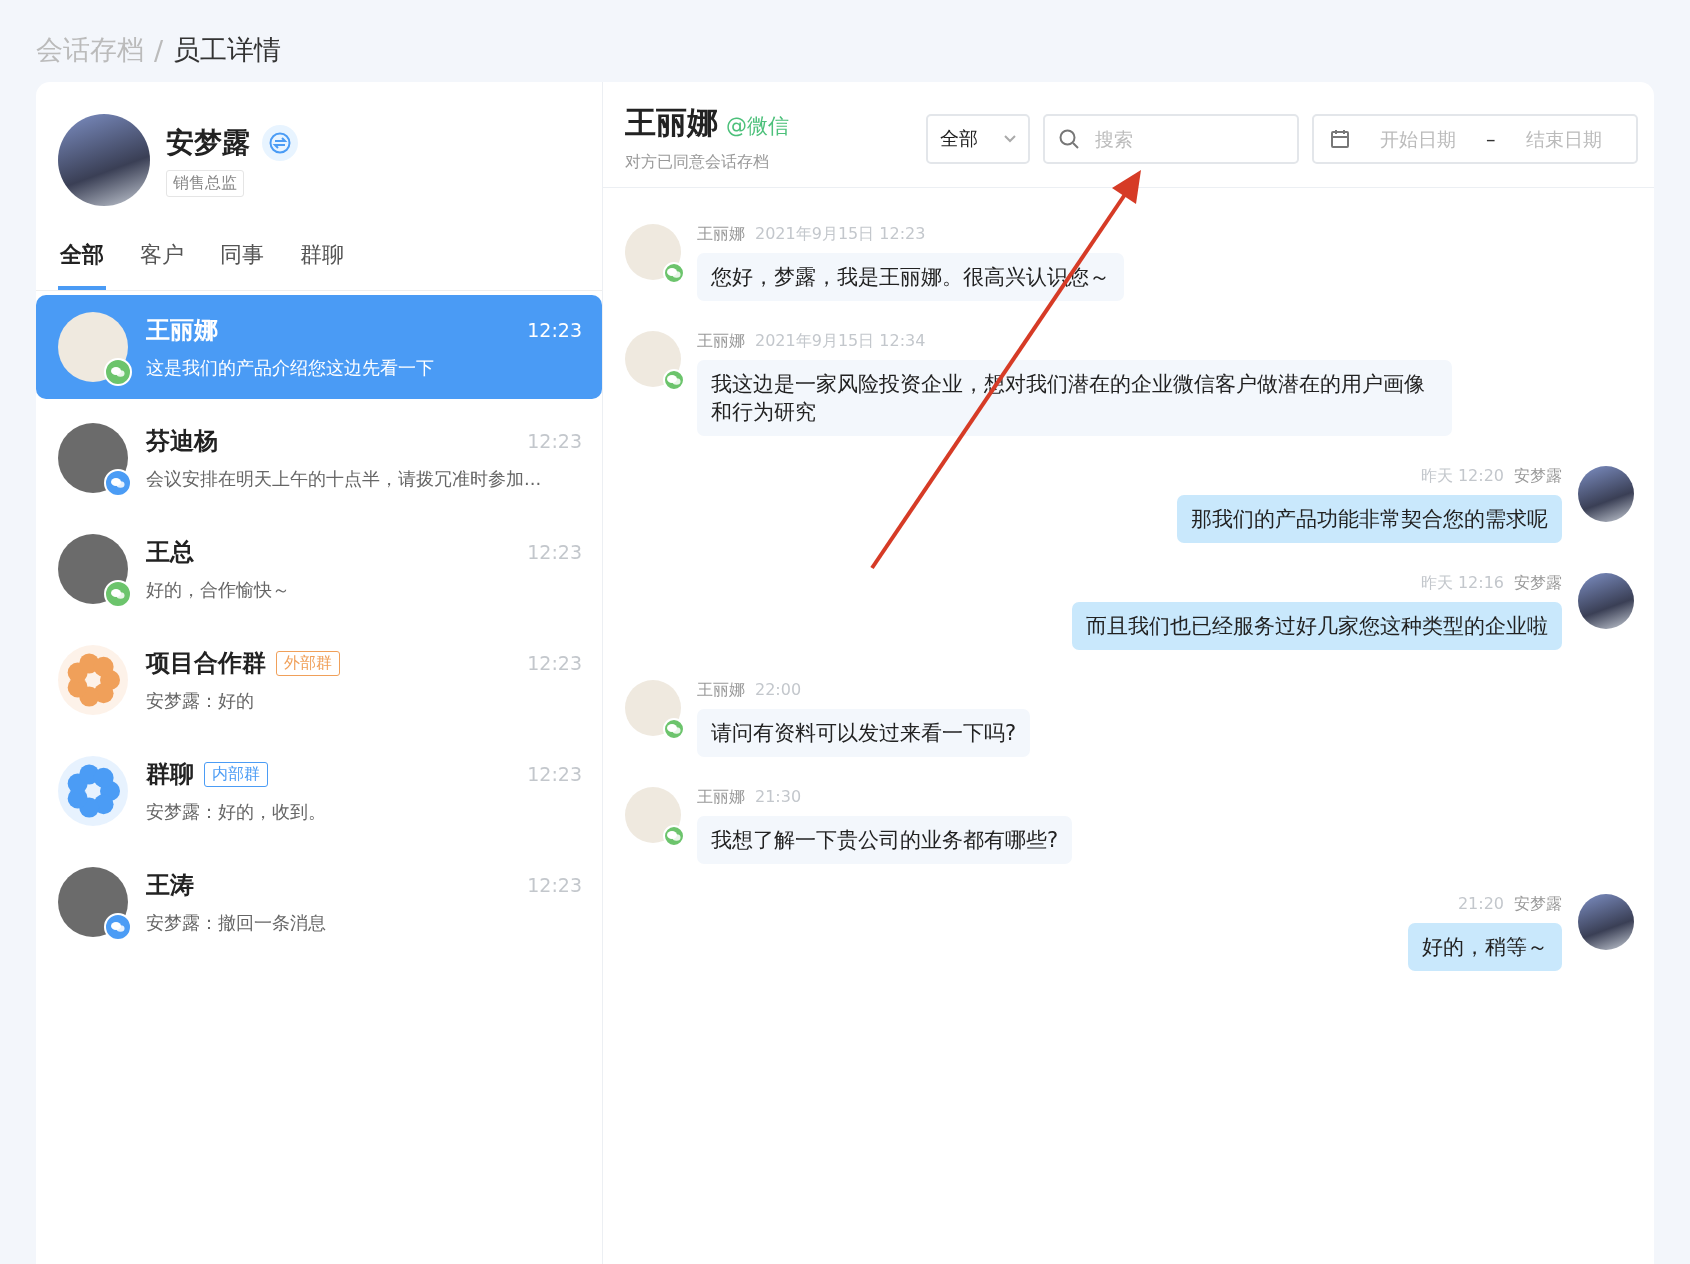 This screenshot has width=1690, height=1264. What do you see at coordinates (778, 690) in the screenshot?
I see `message-time: 22:00` at bounding box center [778, 690].